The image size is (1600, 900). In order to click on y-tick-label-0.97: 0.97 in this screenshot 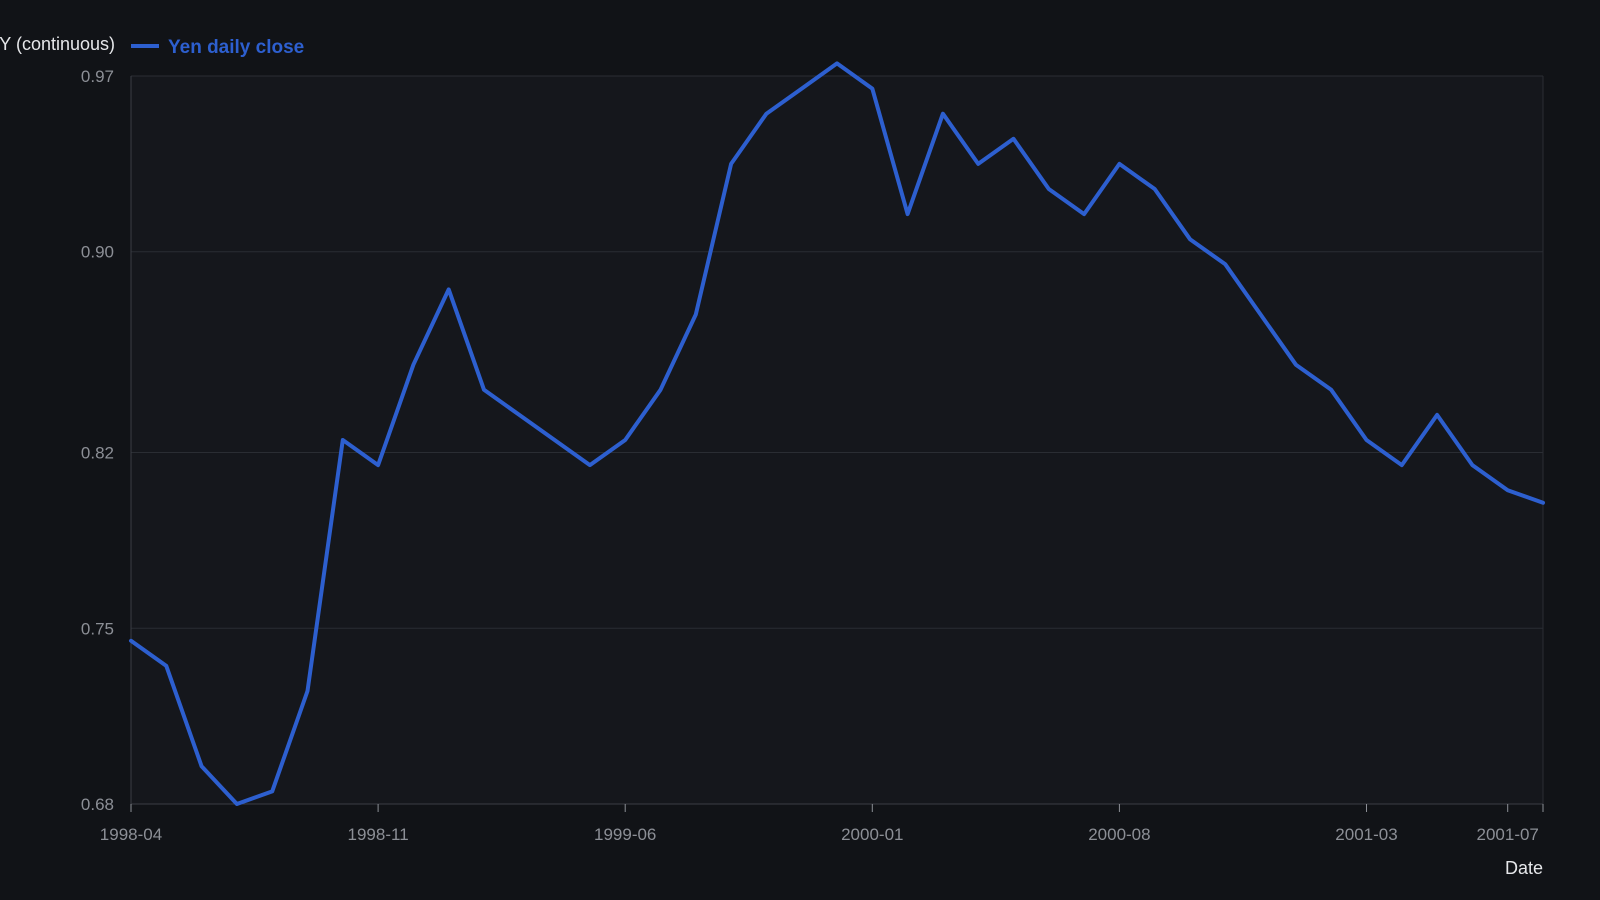, I will do `click(97, 76)`.